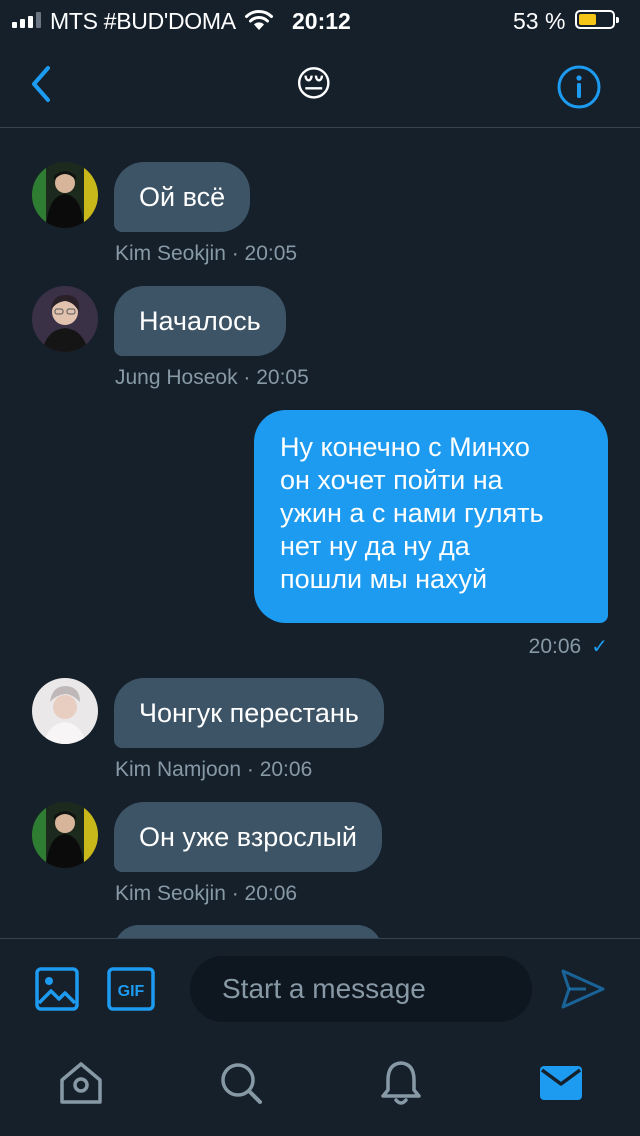  I want to click on gif-label: GIF, so click(131, 991).